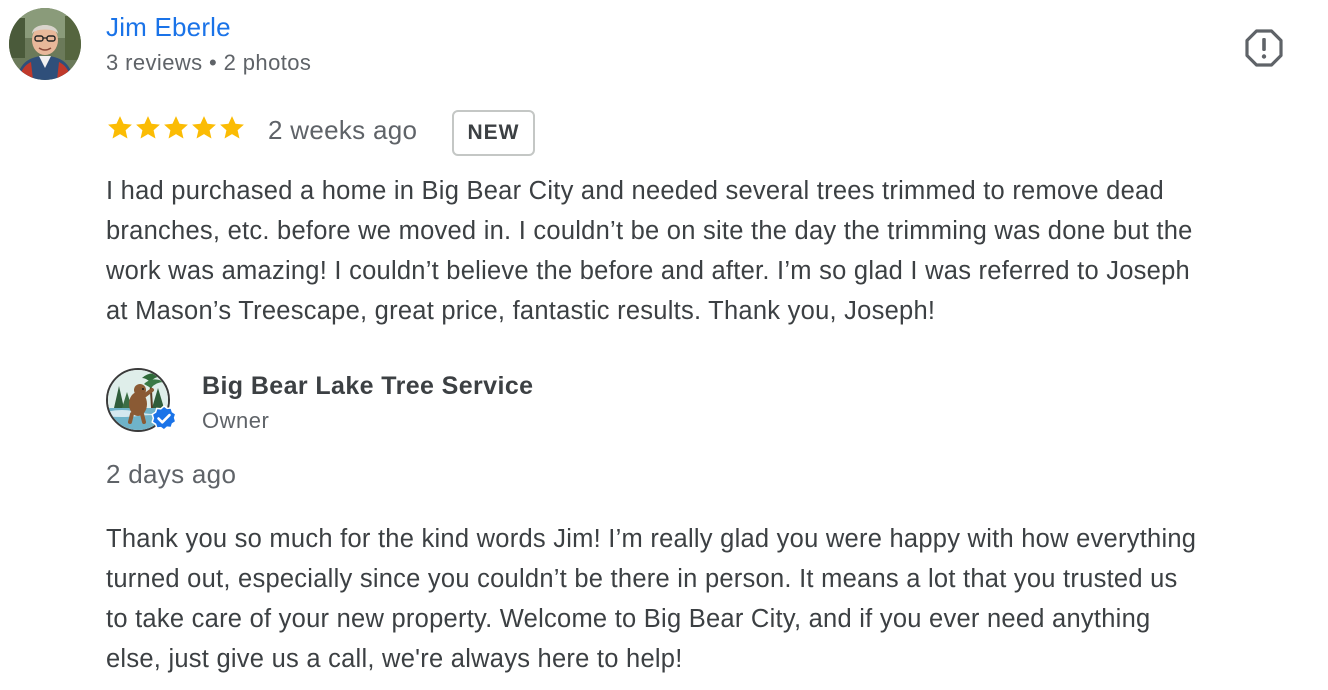  Describe the element at coordinates (343, 130) in the screenshot. I see `review-date: 2 weeks ago` at that location.